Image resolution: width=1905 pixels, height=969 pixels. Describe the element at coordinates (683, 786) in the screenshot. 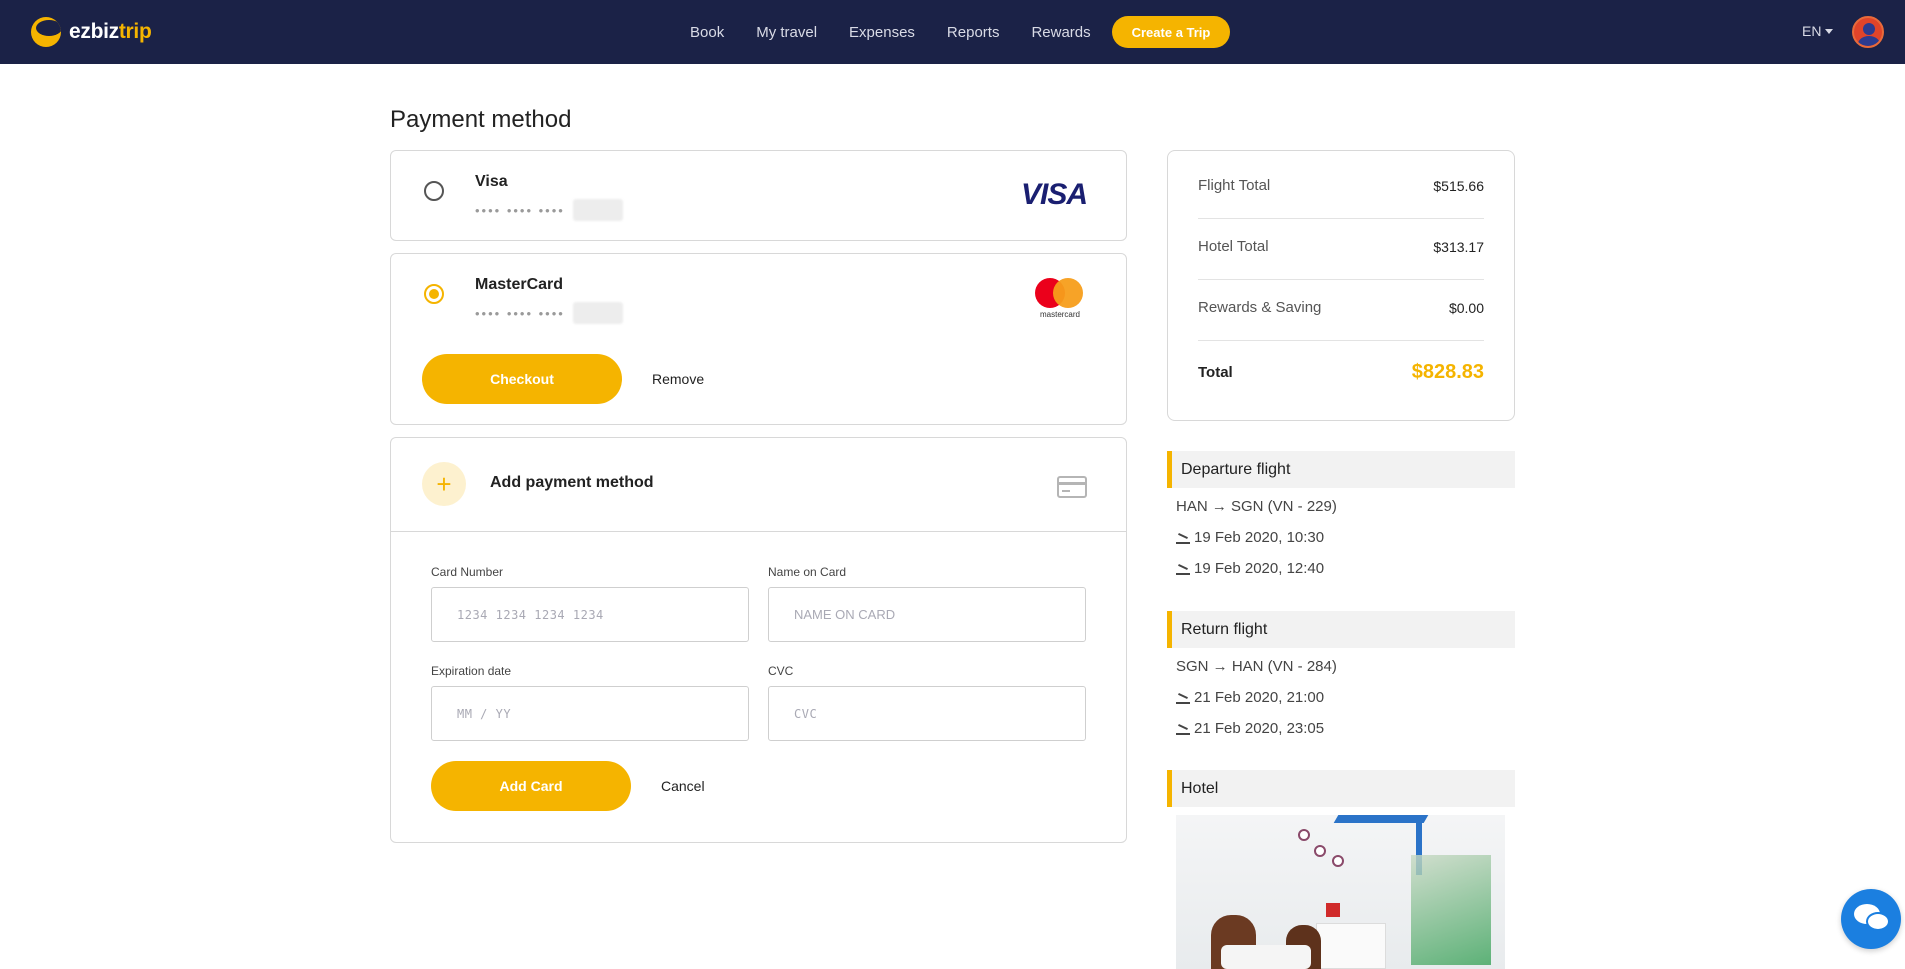

I see `cancel-button: Cancel` at that location.